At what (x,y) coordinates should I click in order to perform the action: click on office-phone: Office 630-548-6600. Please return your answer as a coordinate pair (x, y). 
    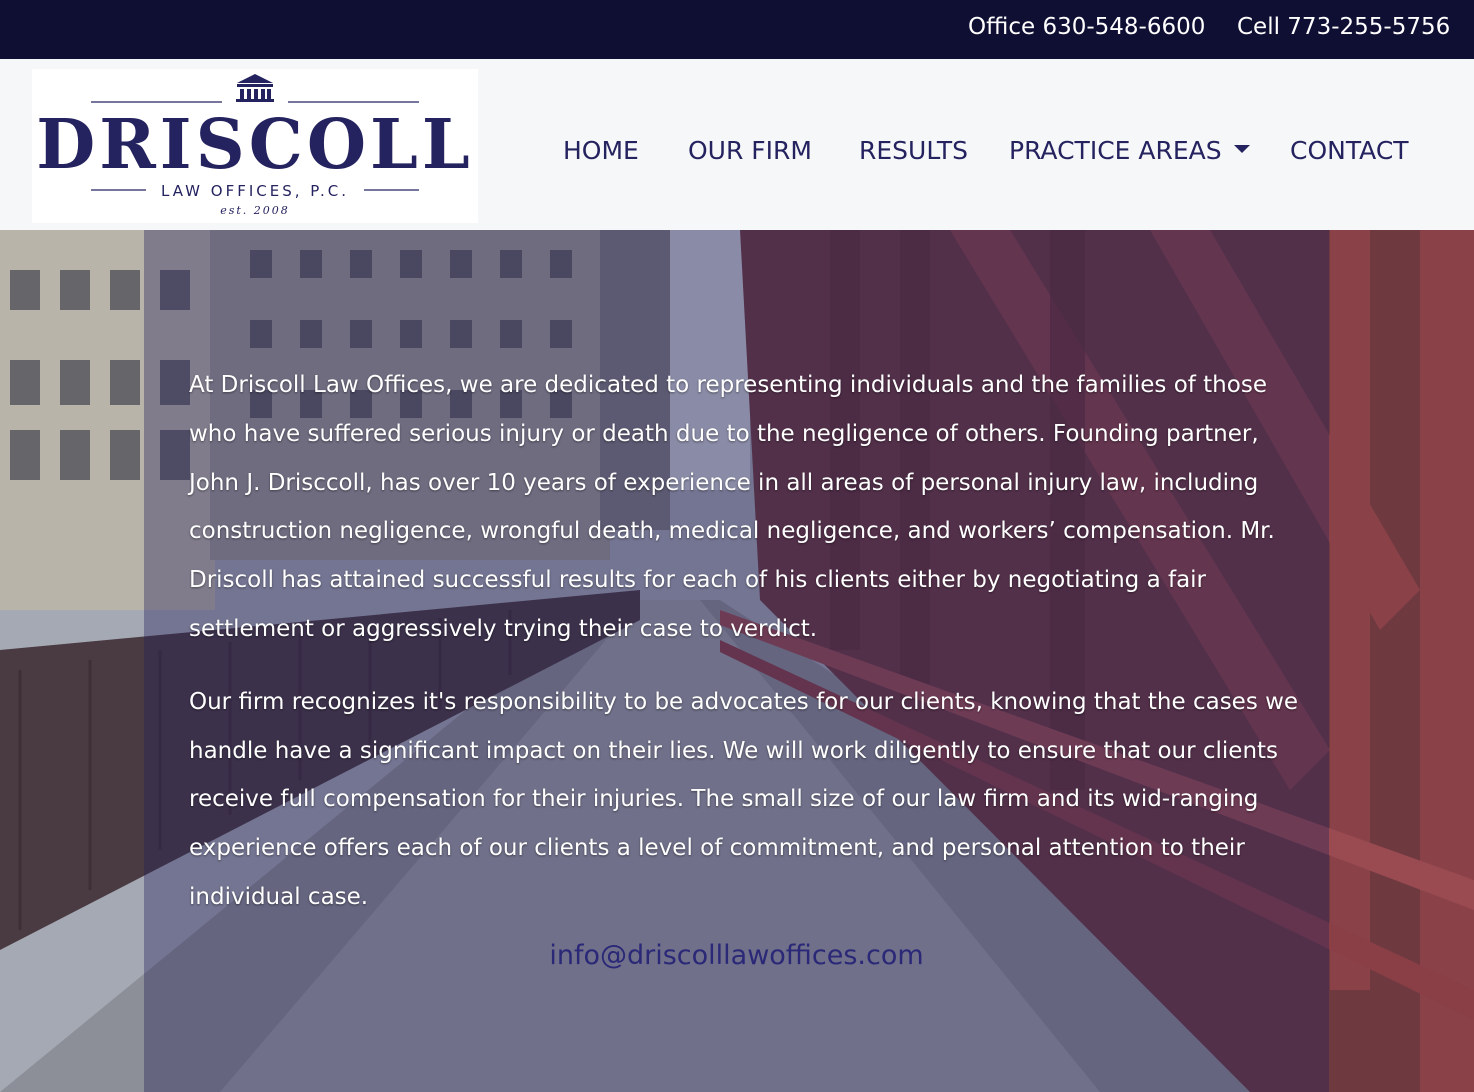
    Looking at the image, I should click on (1086, 27).